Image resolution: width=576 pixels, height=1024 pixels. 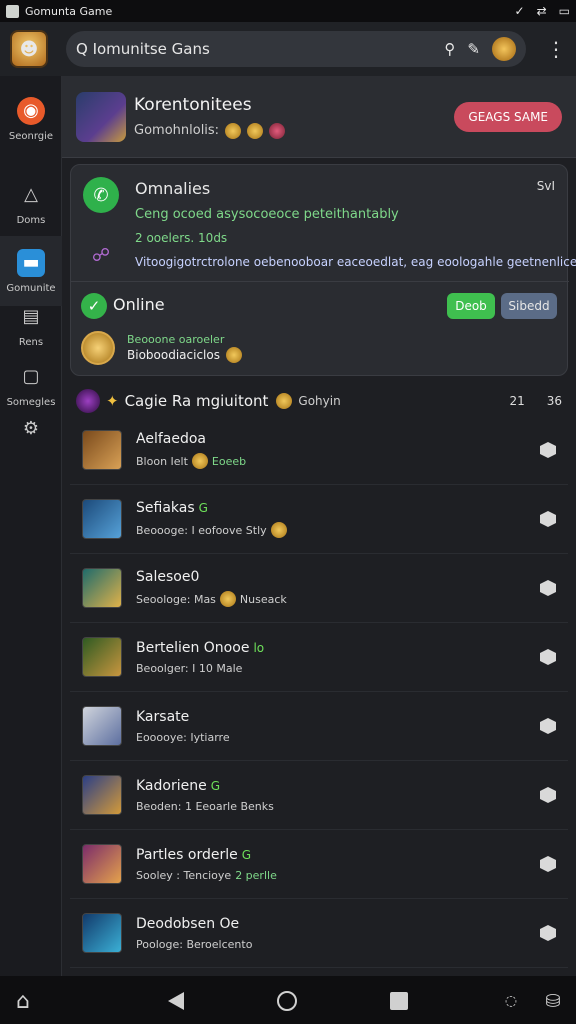 I want to click on card-divider, so click(x=320, y=281).